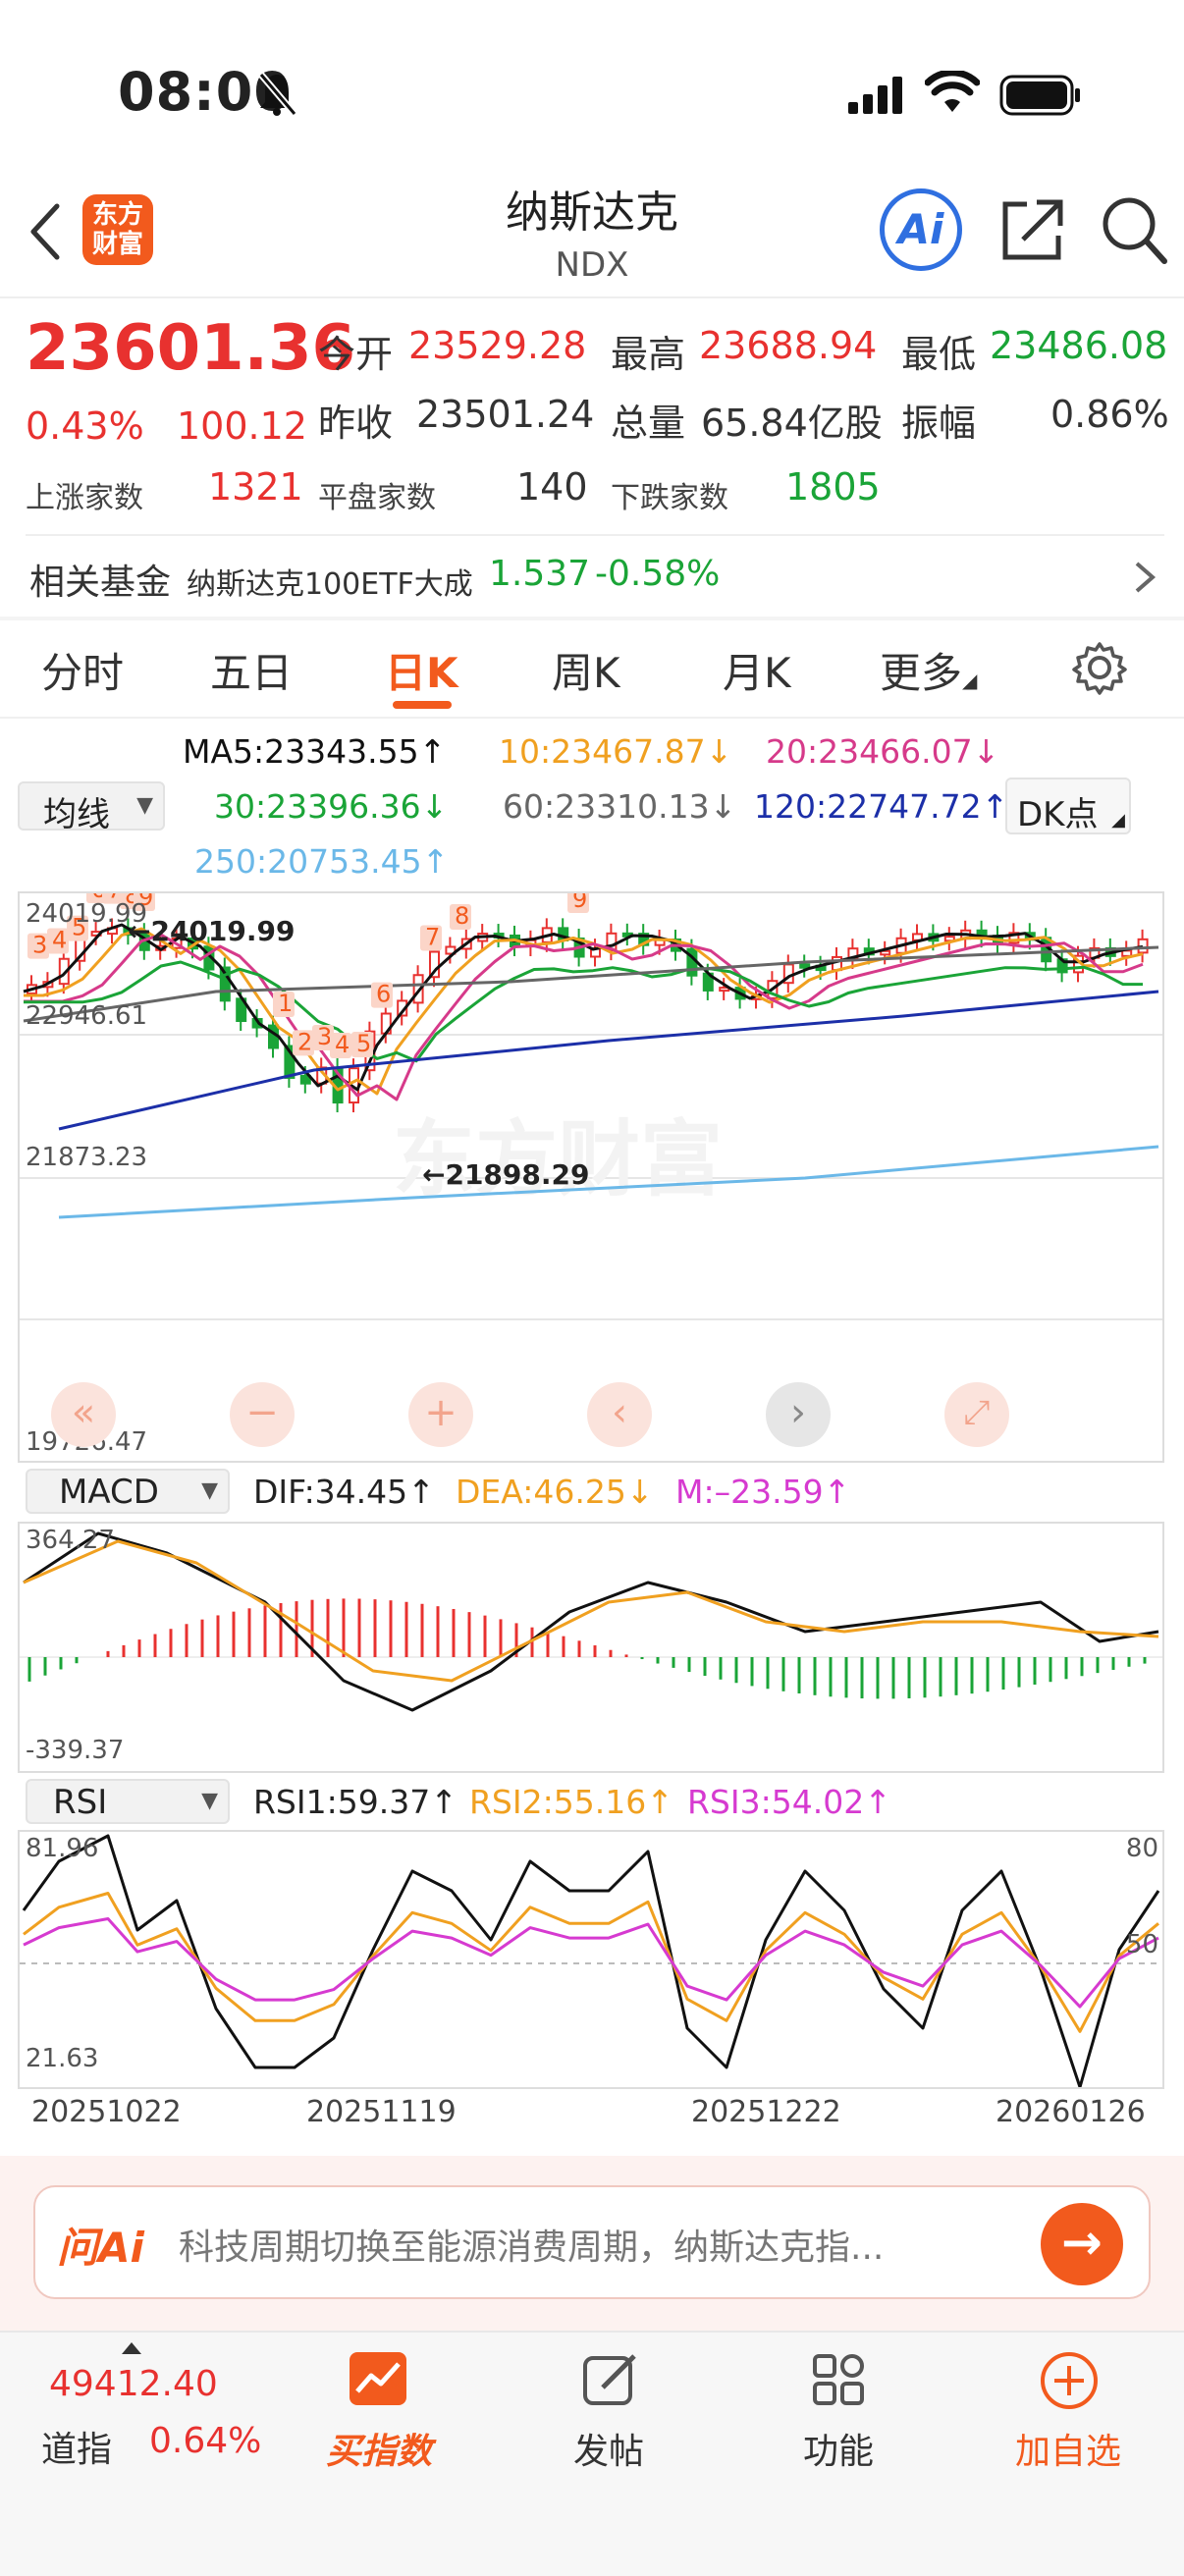 The width and height of the screenshot is (1184, 2576). Describe the element at coordinates (1032, 229) in the screenshot. I see `share-icon` at that location.